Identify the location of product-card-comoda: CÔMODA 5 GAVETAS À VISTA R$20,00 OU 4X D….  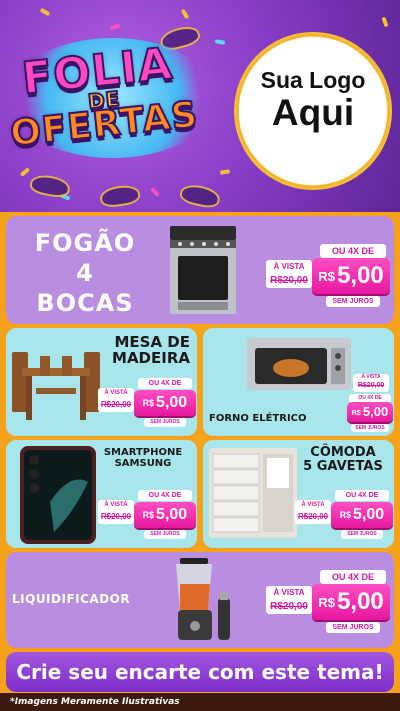
(298, 494).